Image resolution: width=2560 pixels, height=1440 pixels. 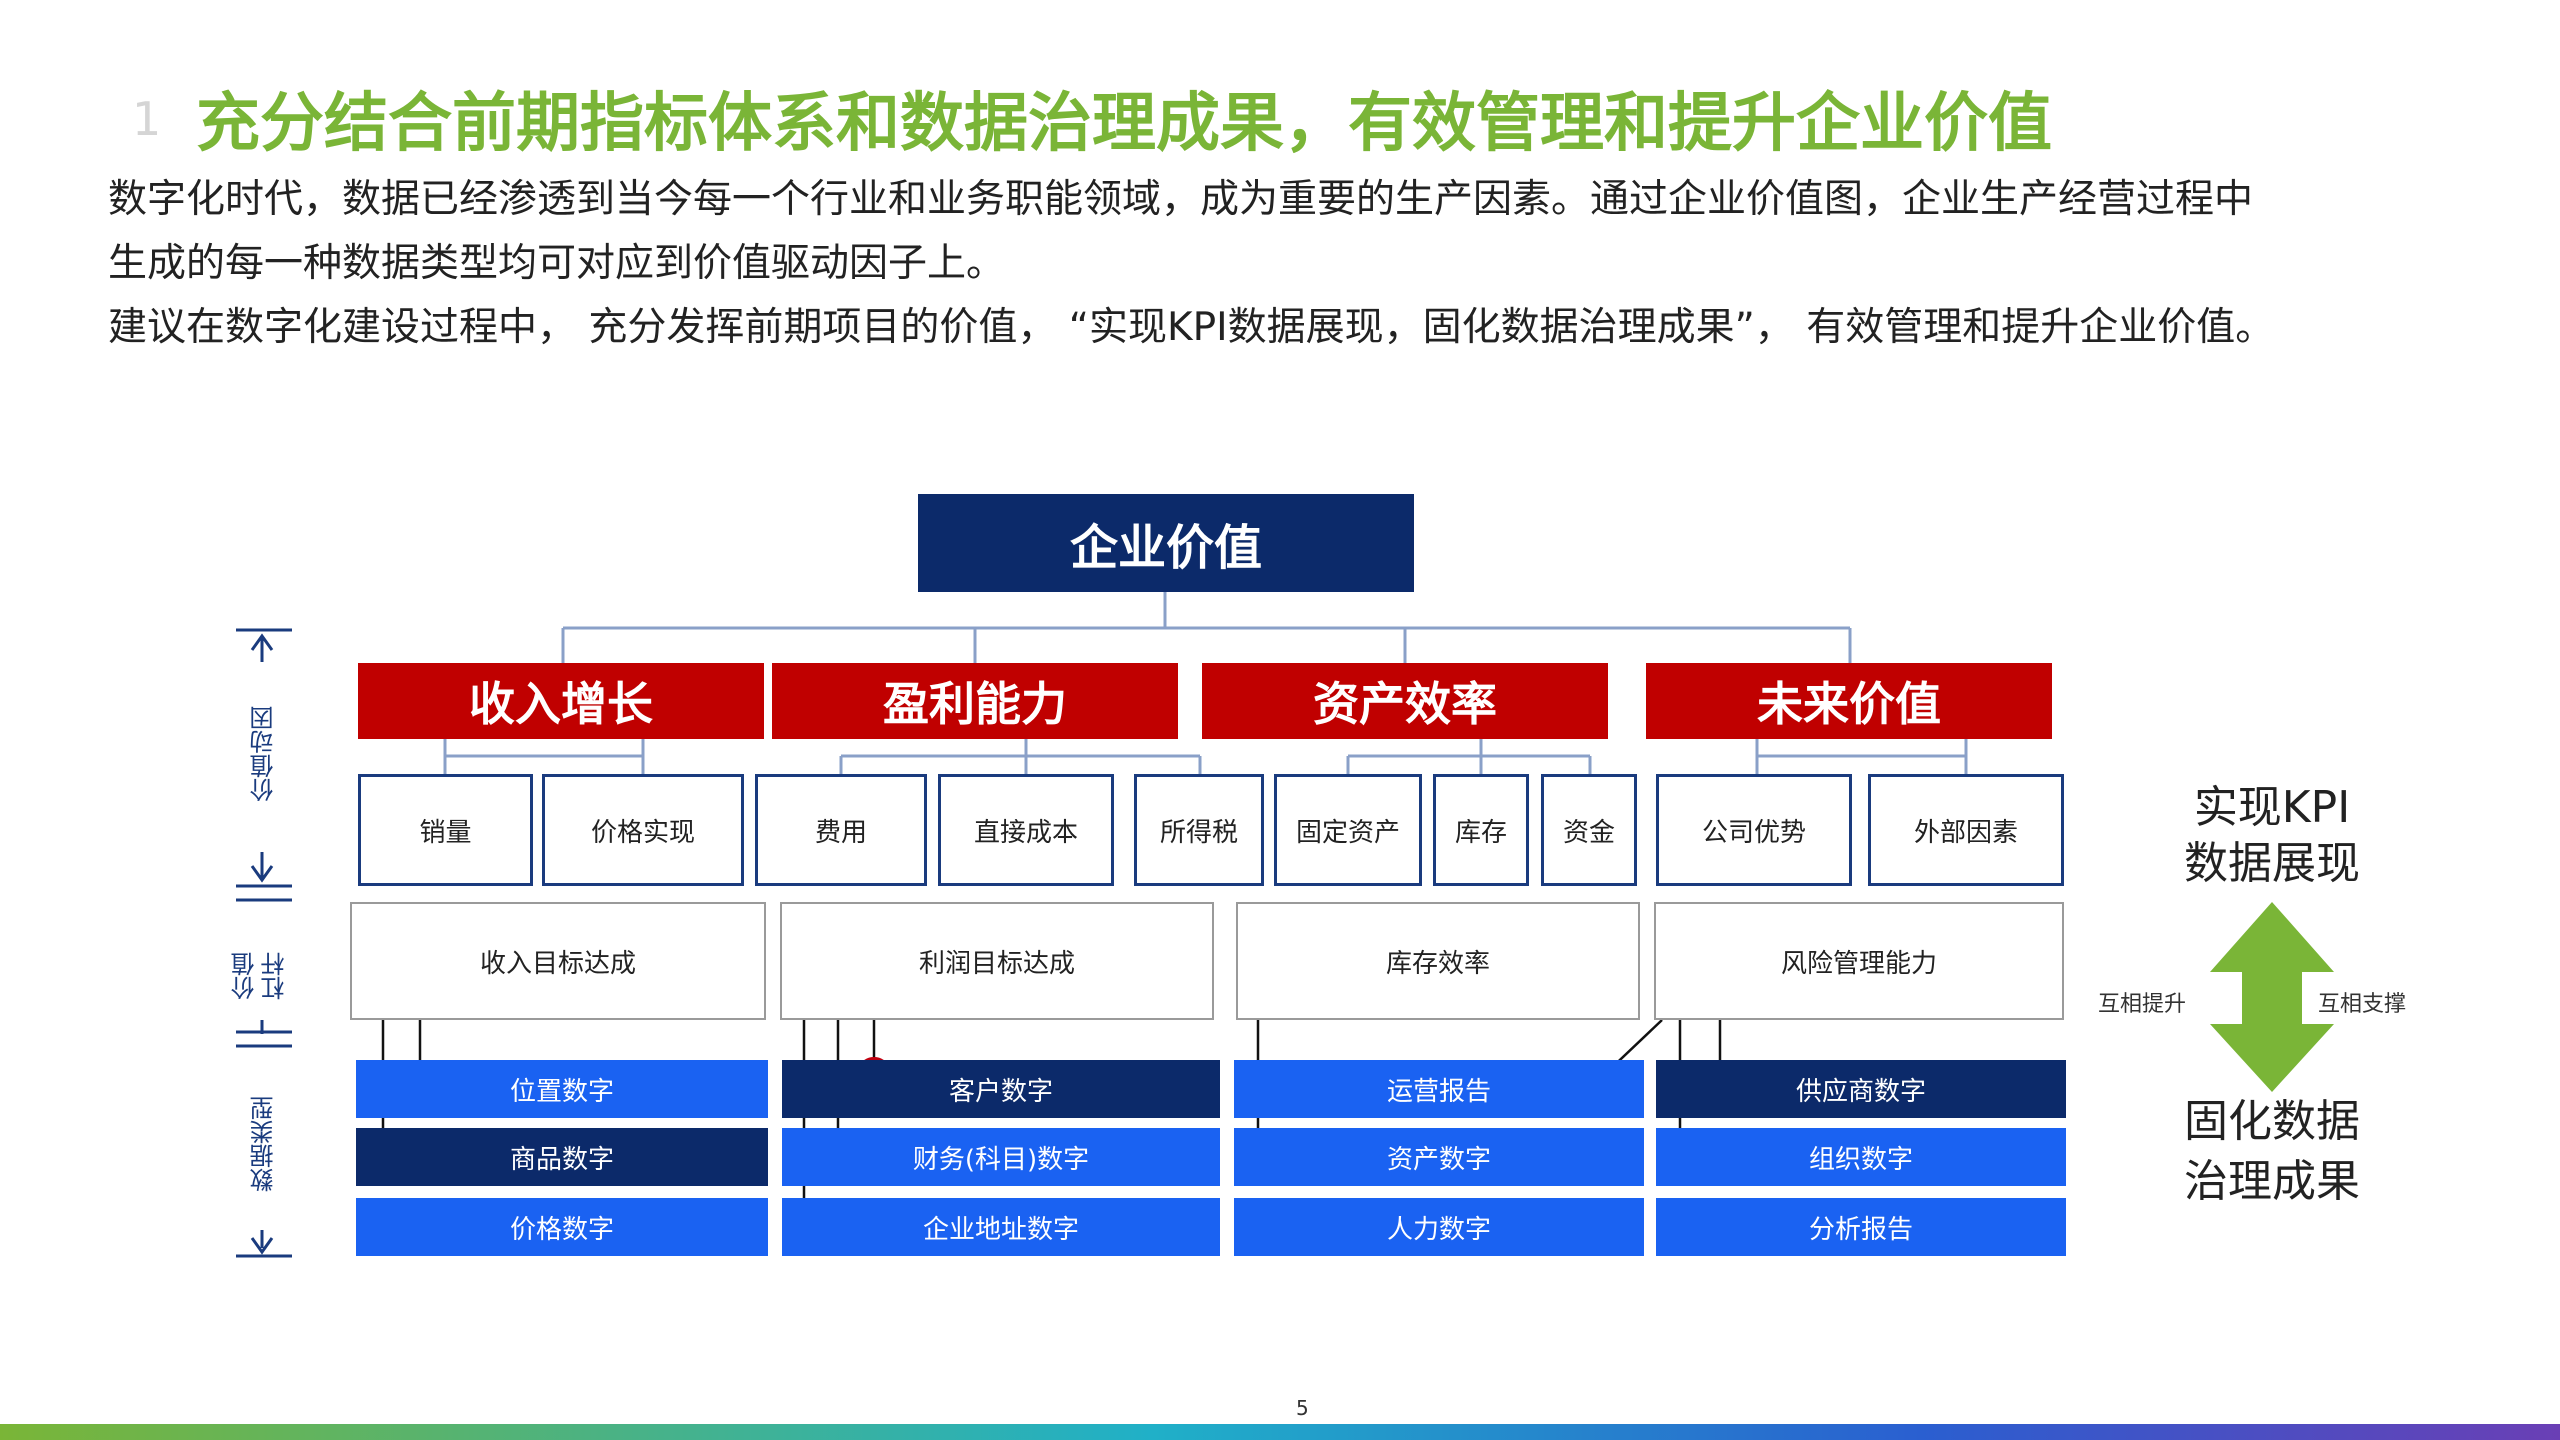 What do you see at coordinates (841, 830) in the screenshot?
I see `driver-expenses: 费用` at bounding box center [841, 830].